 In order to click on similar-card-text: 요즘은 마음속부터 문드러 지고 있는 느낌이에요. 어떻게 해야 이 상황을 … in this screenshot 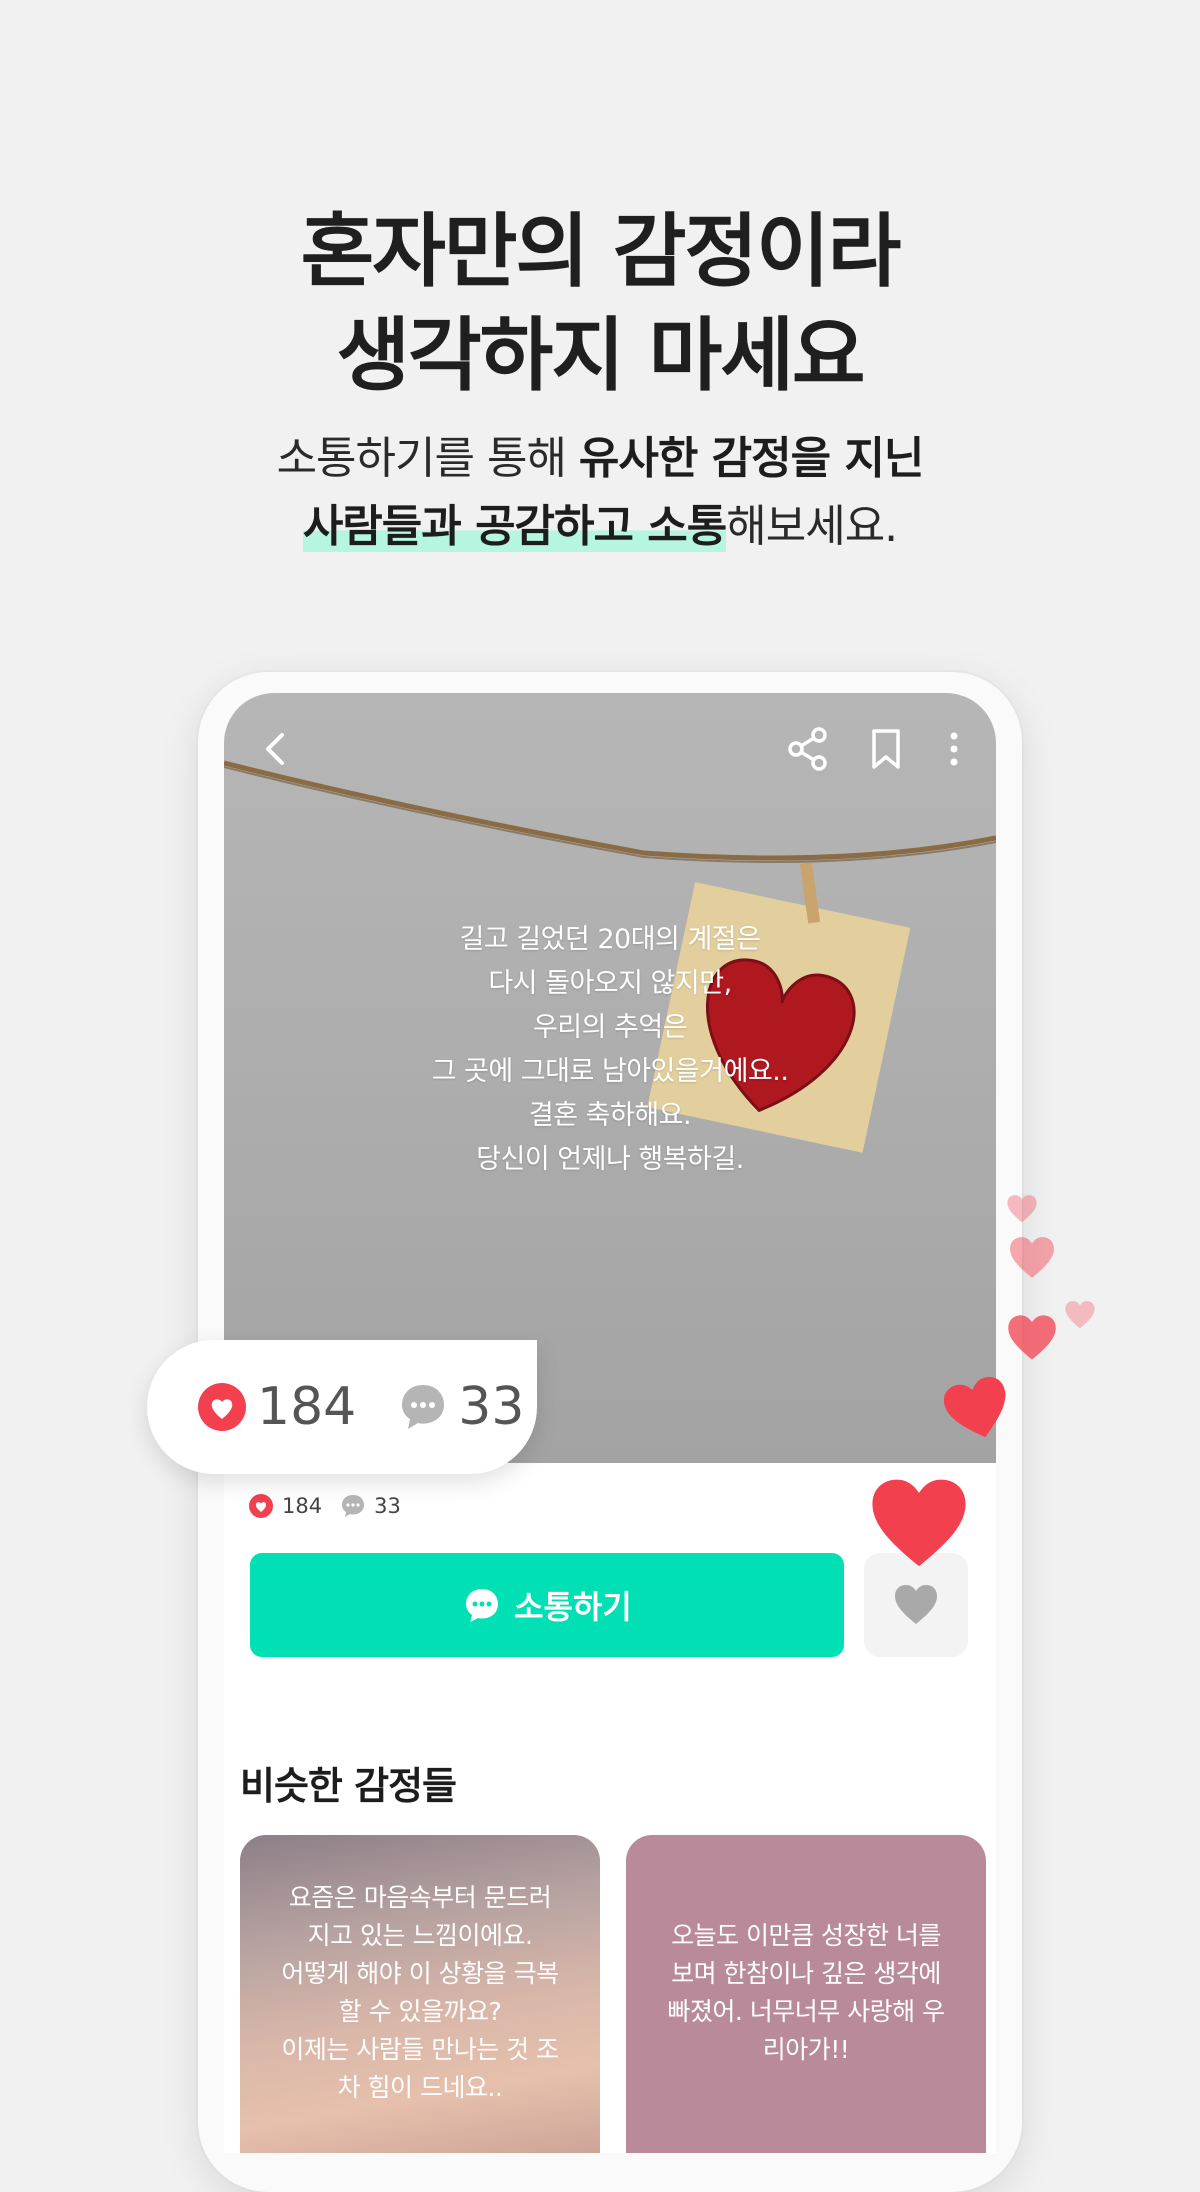, I will do `click(420, 1993)`.